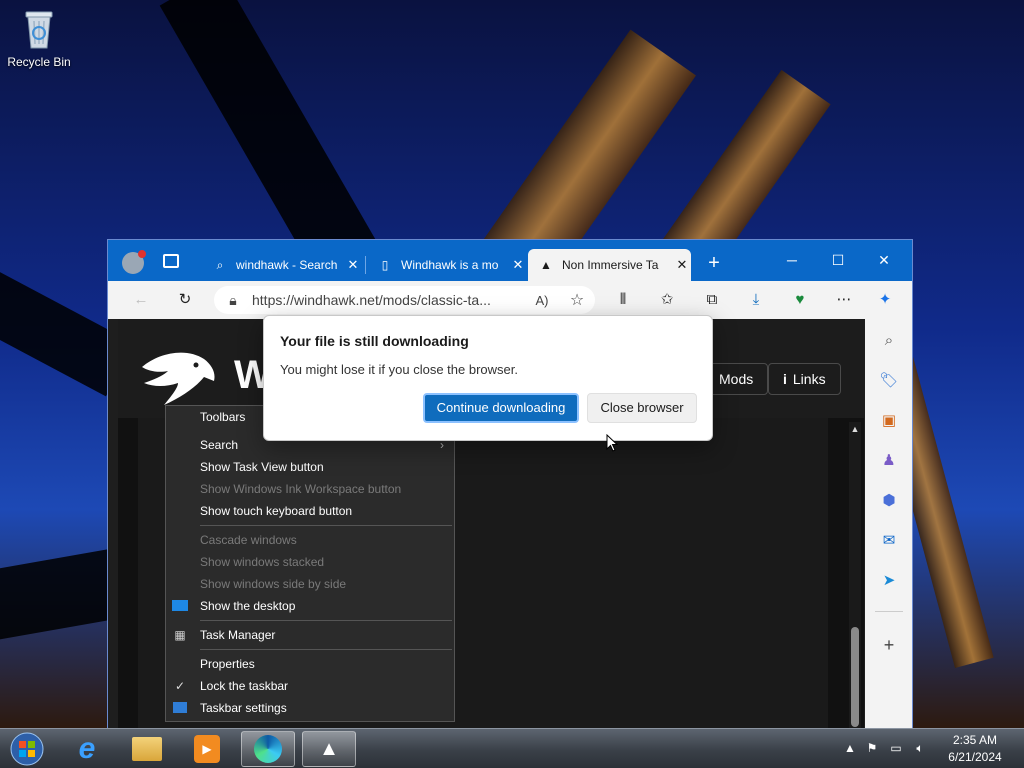 The height and width of the screenshot is (768, 1024). I want to click on menu-item-label: Search, so click(219, 445).